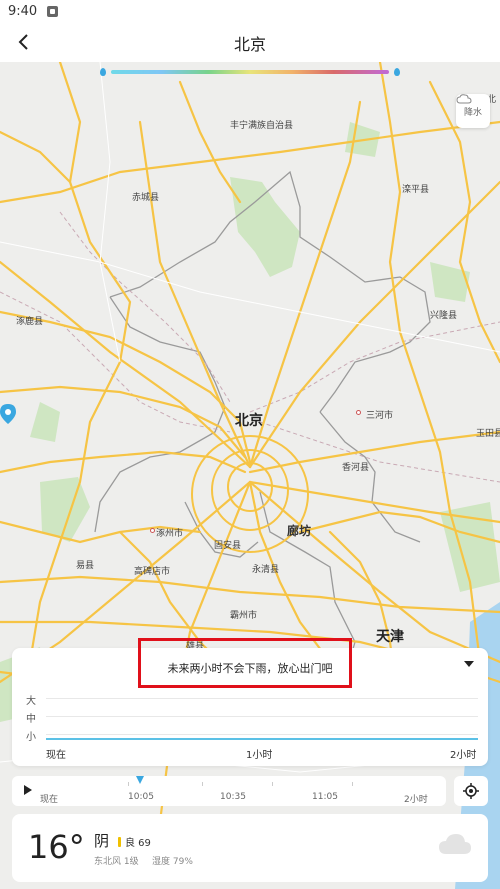 The height and width of the screenshot is (889, 500). What do you see at coordinates (23, 11) in the screenshot?
I see `status-time: 9:40` at bounding box center [23, 11].